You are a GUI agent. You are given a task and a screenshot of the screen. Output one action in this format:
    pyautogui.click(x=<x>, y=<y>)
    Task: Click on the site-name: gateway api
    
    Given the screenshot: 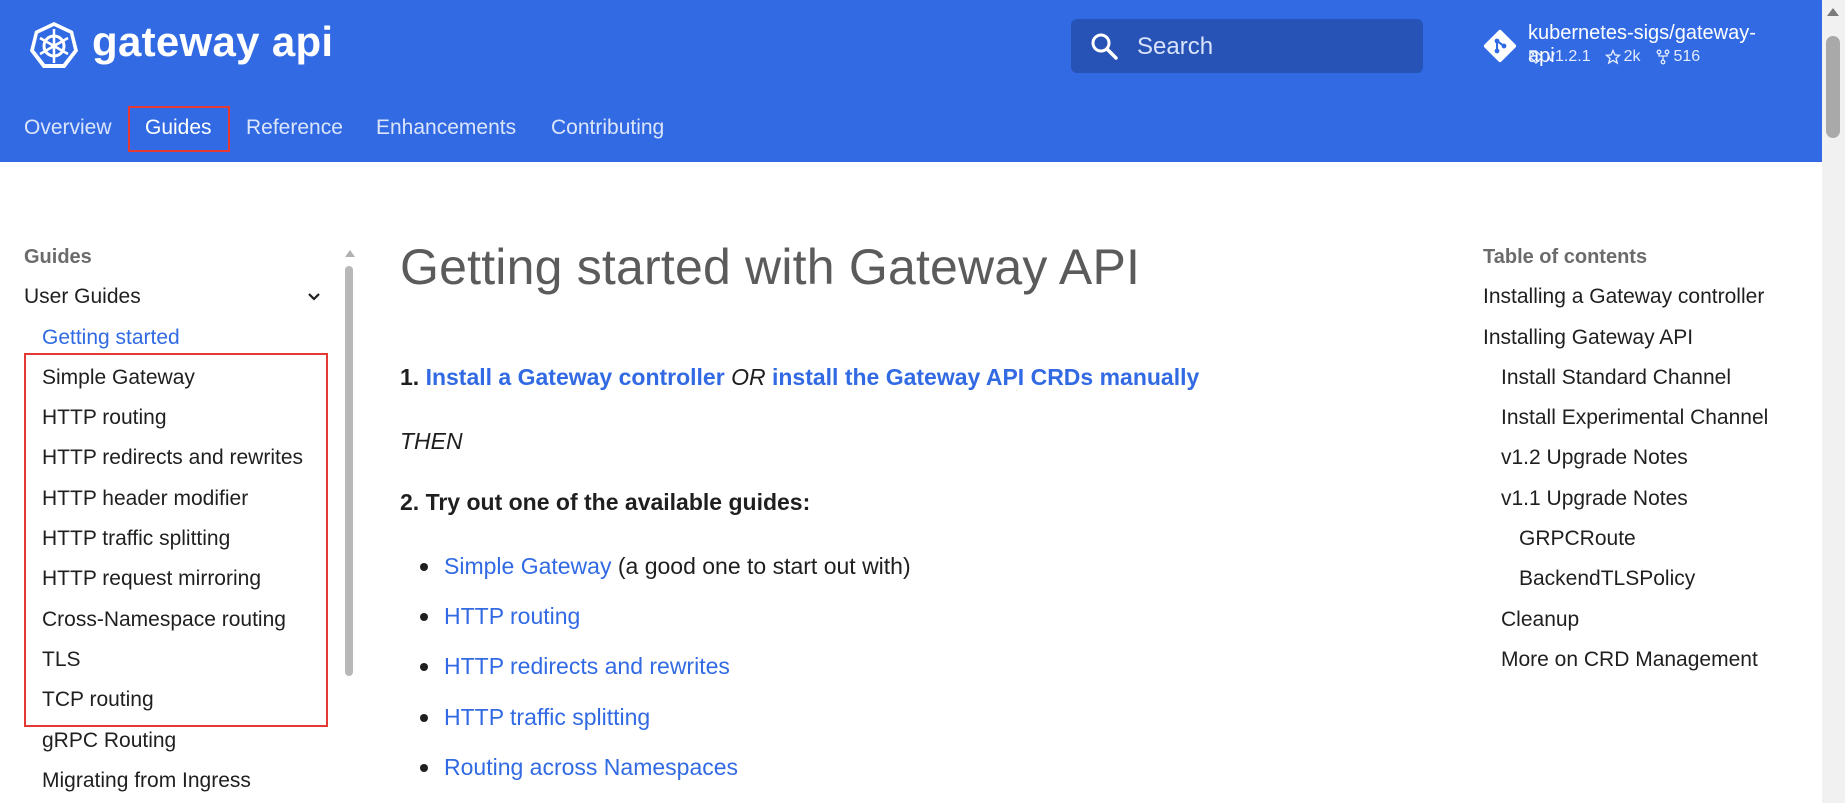 What is the action you would take?
    pyautogui.click(x=212, y=42)
    